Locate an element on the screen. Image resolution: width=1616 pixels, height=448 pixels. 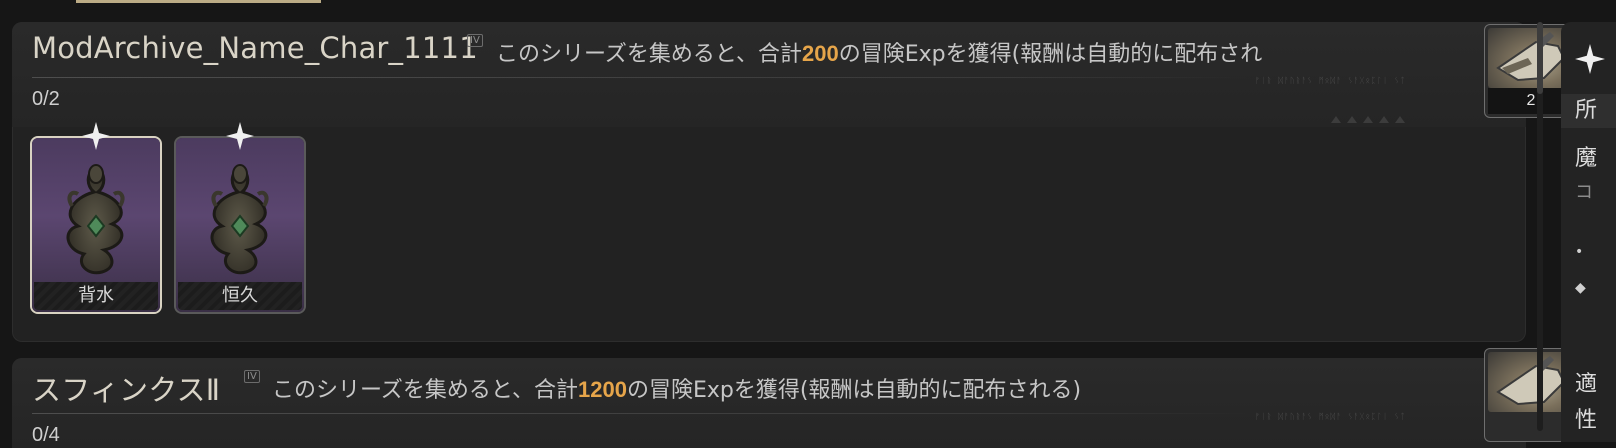
decorative-triangles is located at coordinates (1368, 119).